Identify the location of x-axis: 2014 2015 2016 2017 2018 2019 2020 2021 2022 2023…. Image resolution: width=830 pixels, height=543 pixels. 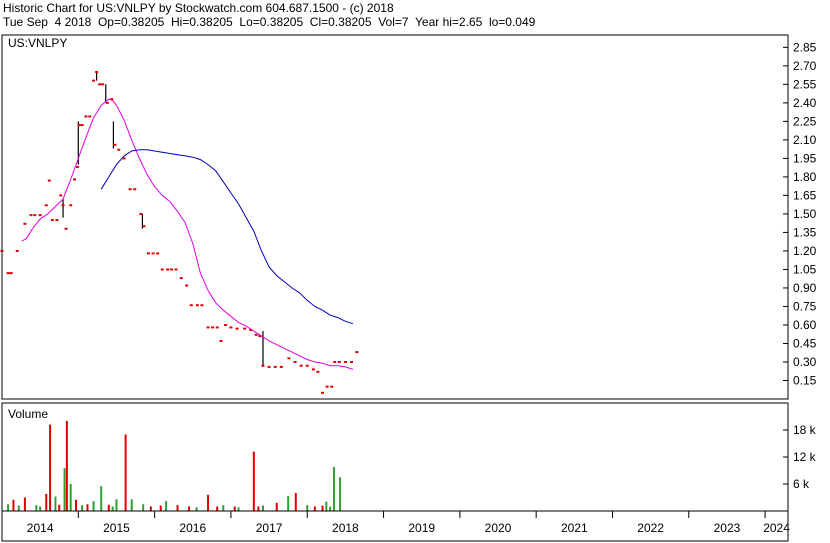
(395, 526).